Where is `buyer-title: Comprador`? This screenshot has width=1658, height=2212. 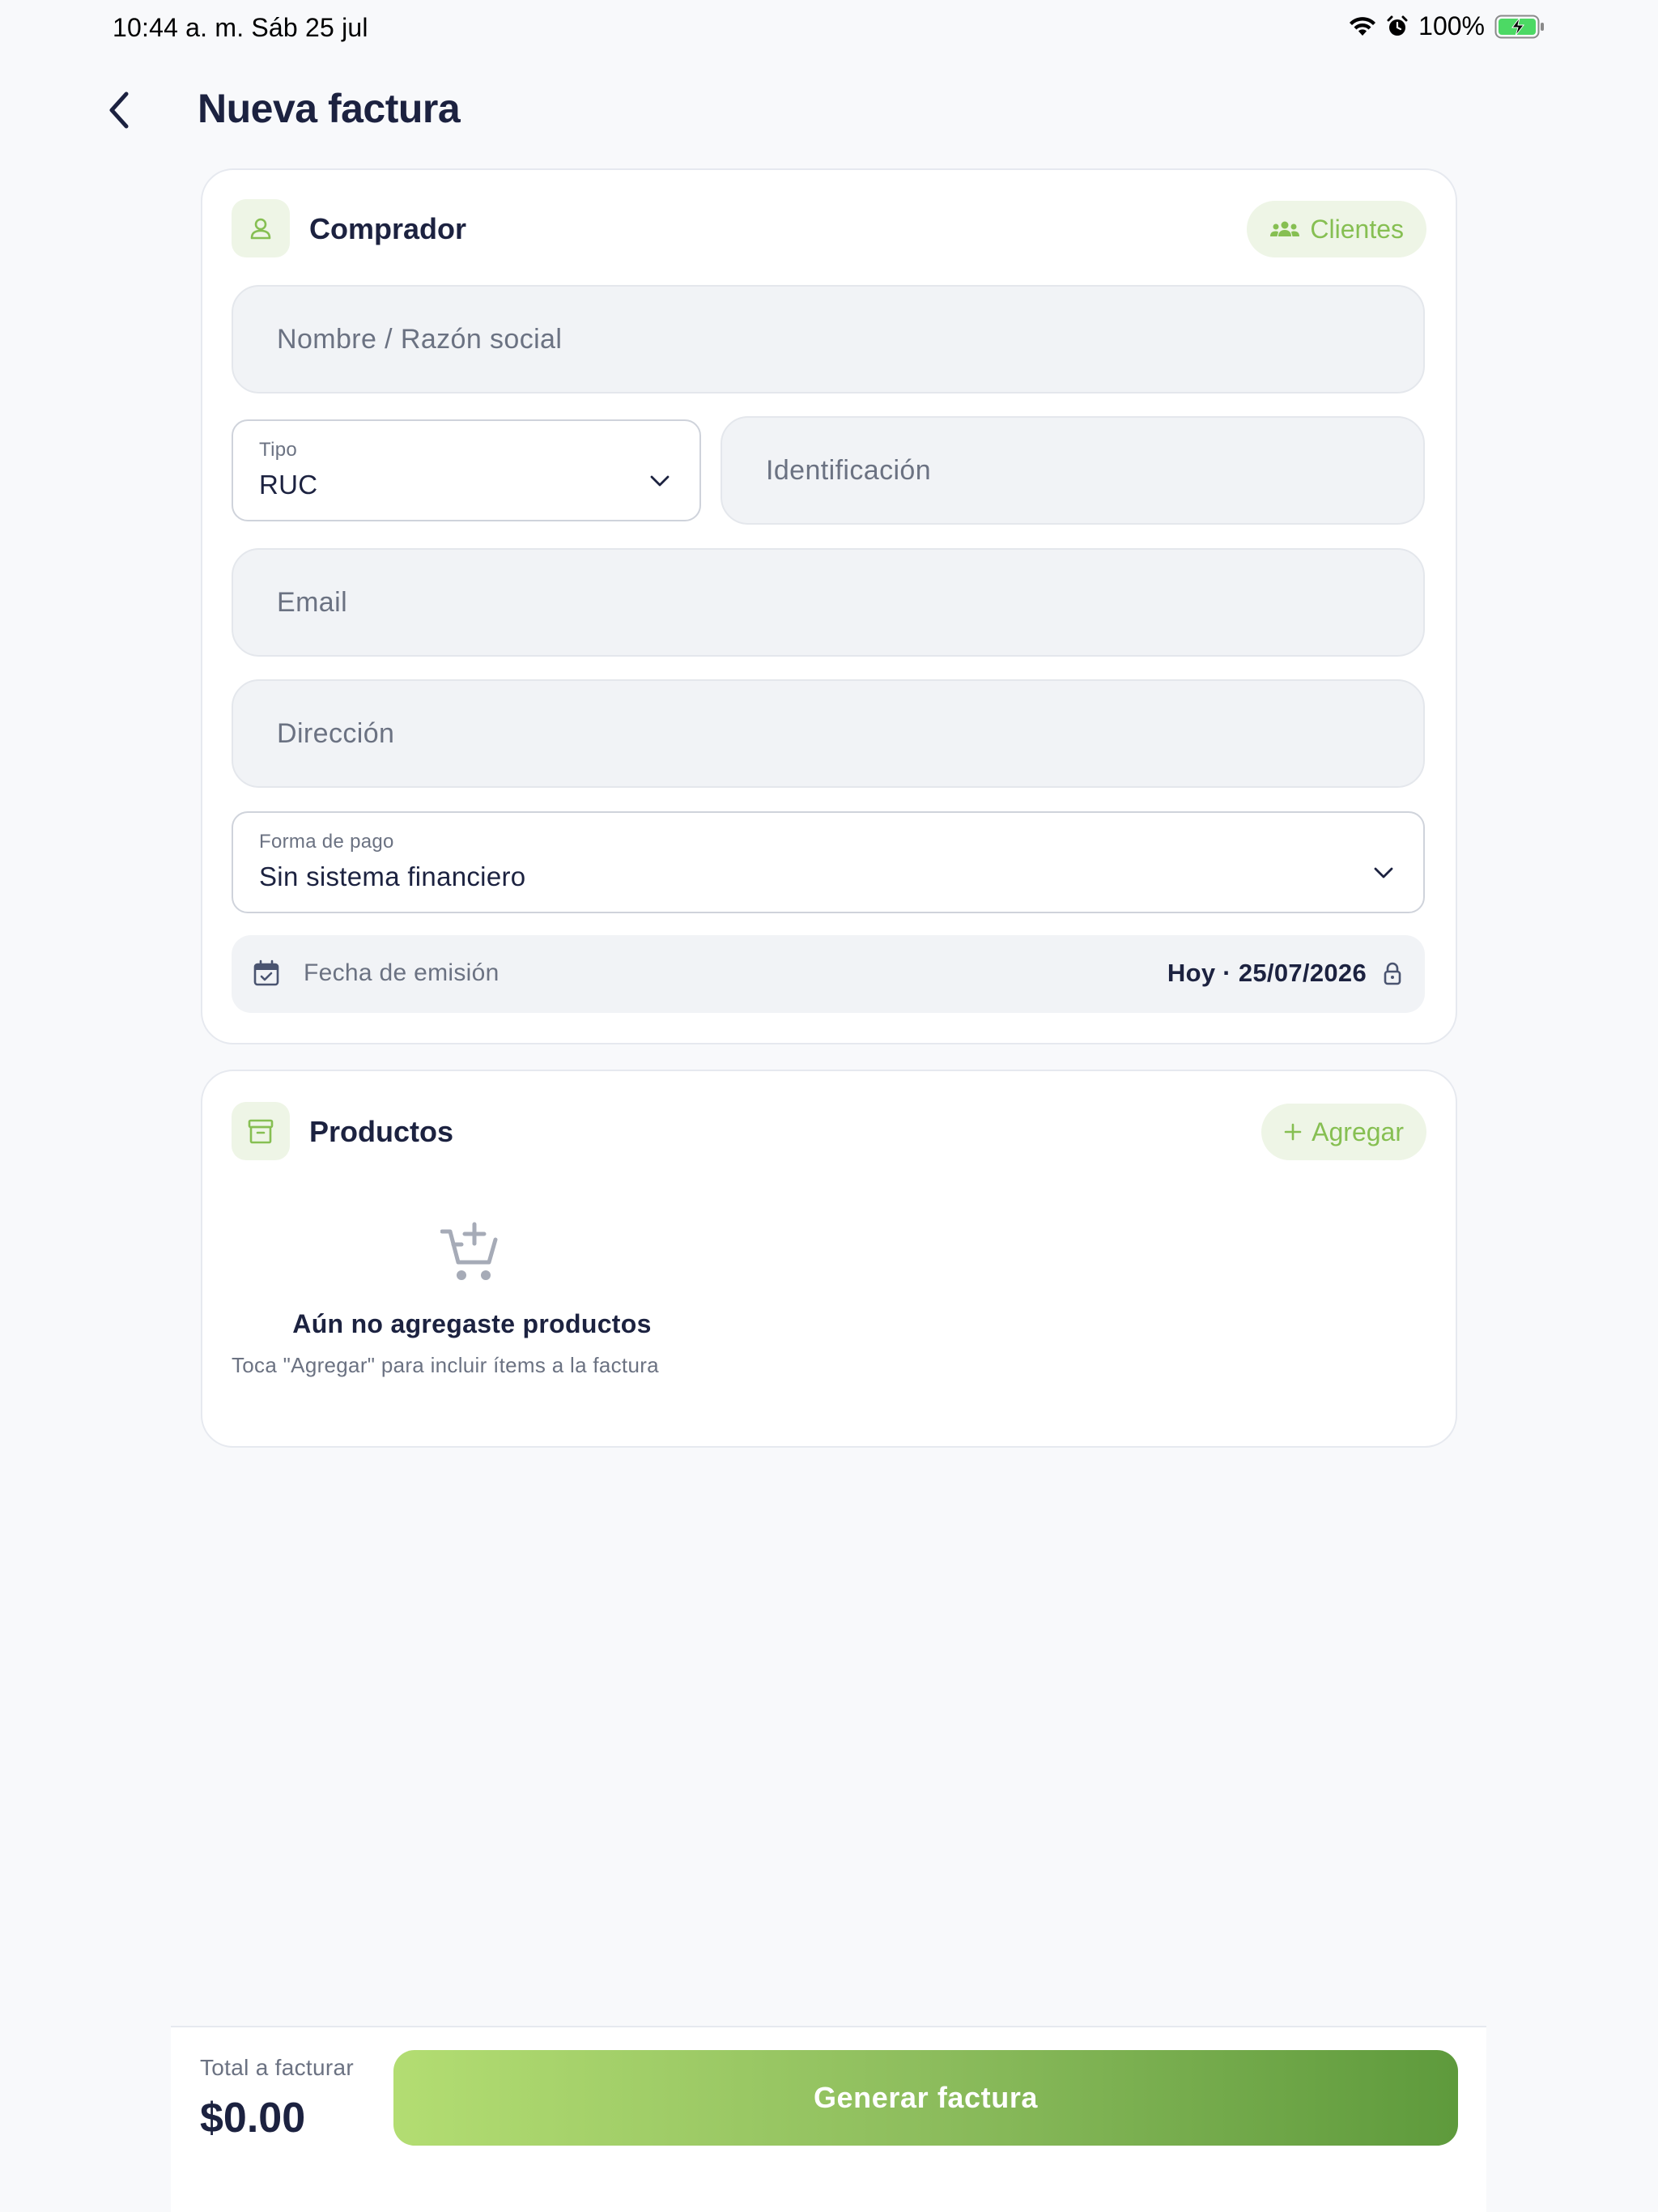
buyer-title: Comprador is located at coordinates (388, 229).